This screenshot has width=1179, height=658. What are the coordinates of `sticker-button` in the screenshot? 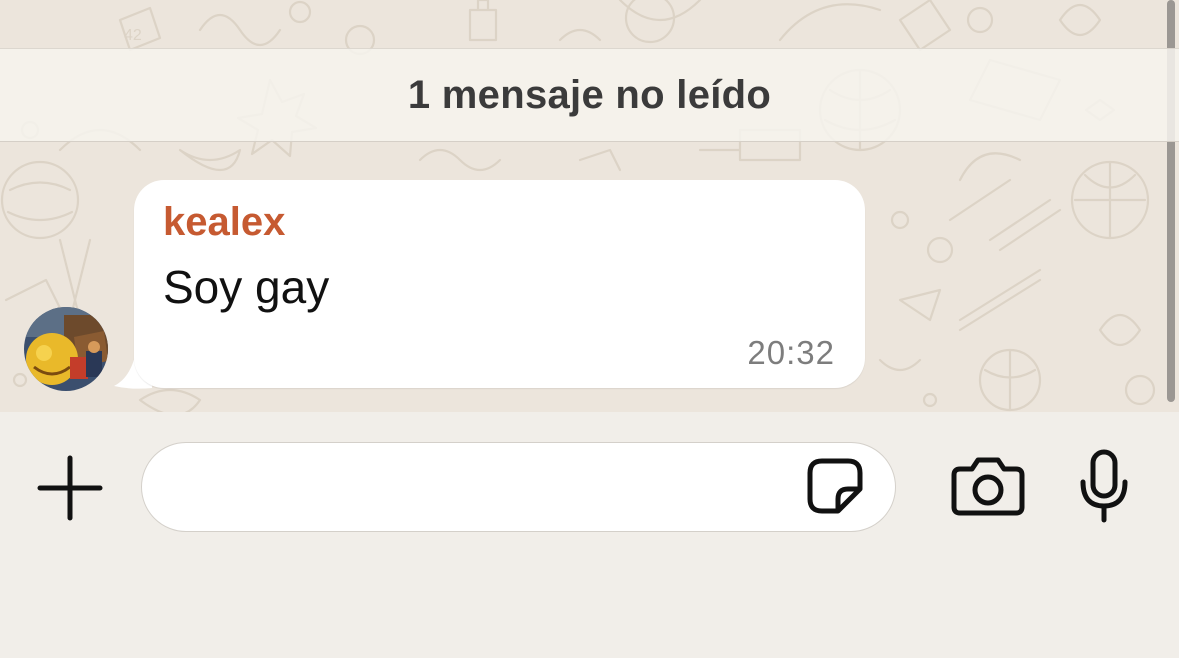 It's located at (835, 486).